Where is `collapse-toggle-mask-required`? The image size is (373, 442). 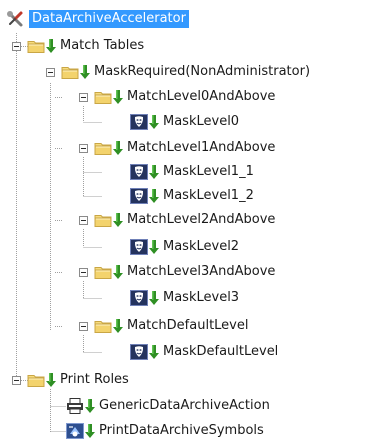 collapse-toggle-mask-required is located at coordinates (50, 72).